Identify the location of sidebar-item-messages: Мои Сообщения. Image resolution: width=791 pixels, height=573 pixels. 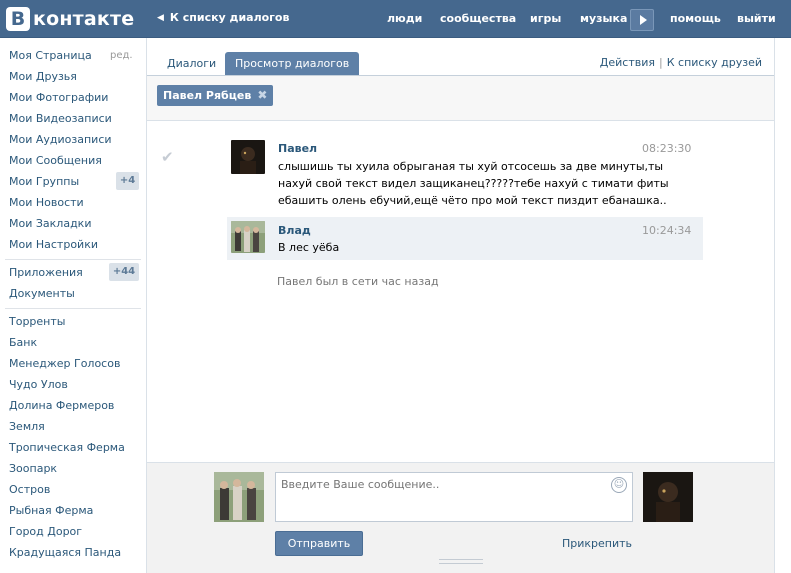
(55, 161).